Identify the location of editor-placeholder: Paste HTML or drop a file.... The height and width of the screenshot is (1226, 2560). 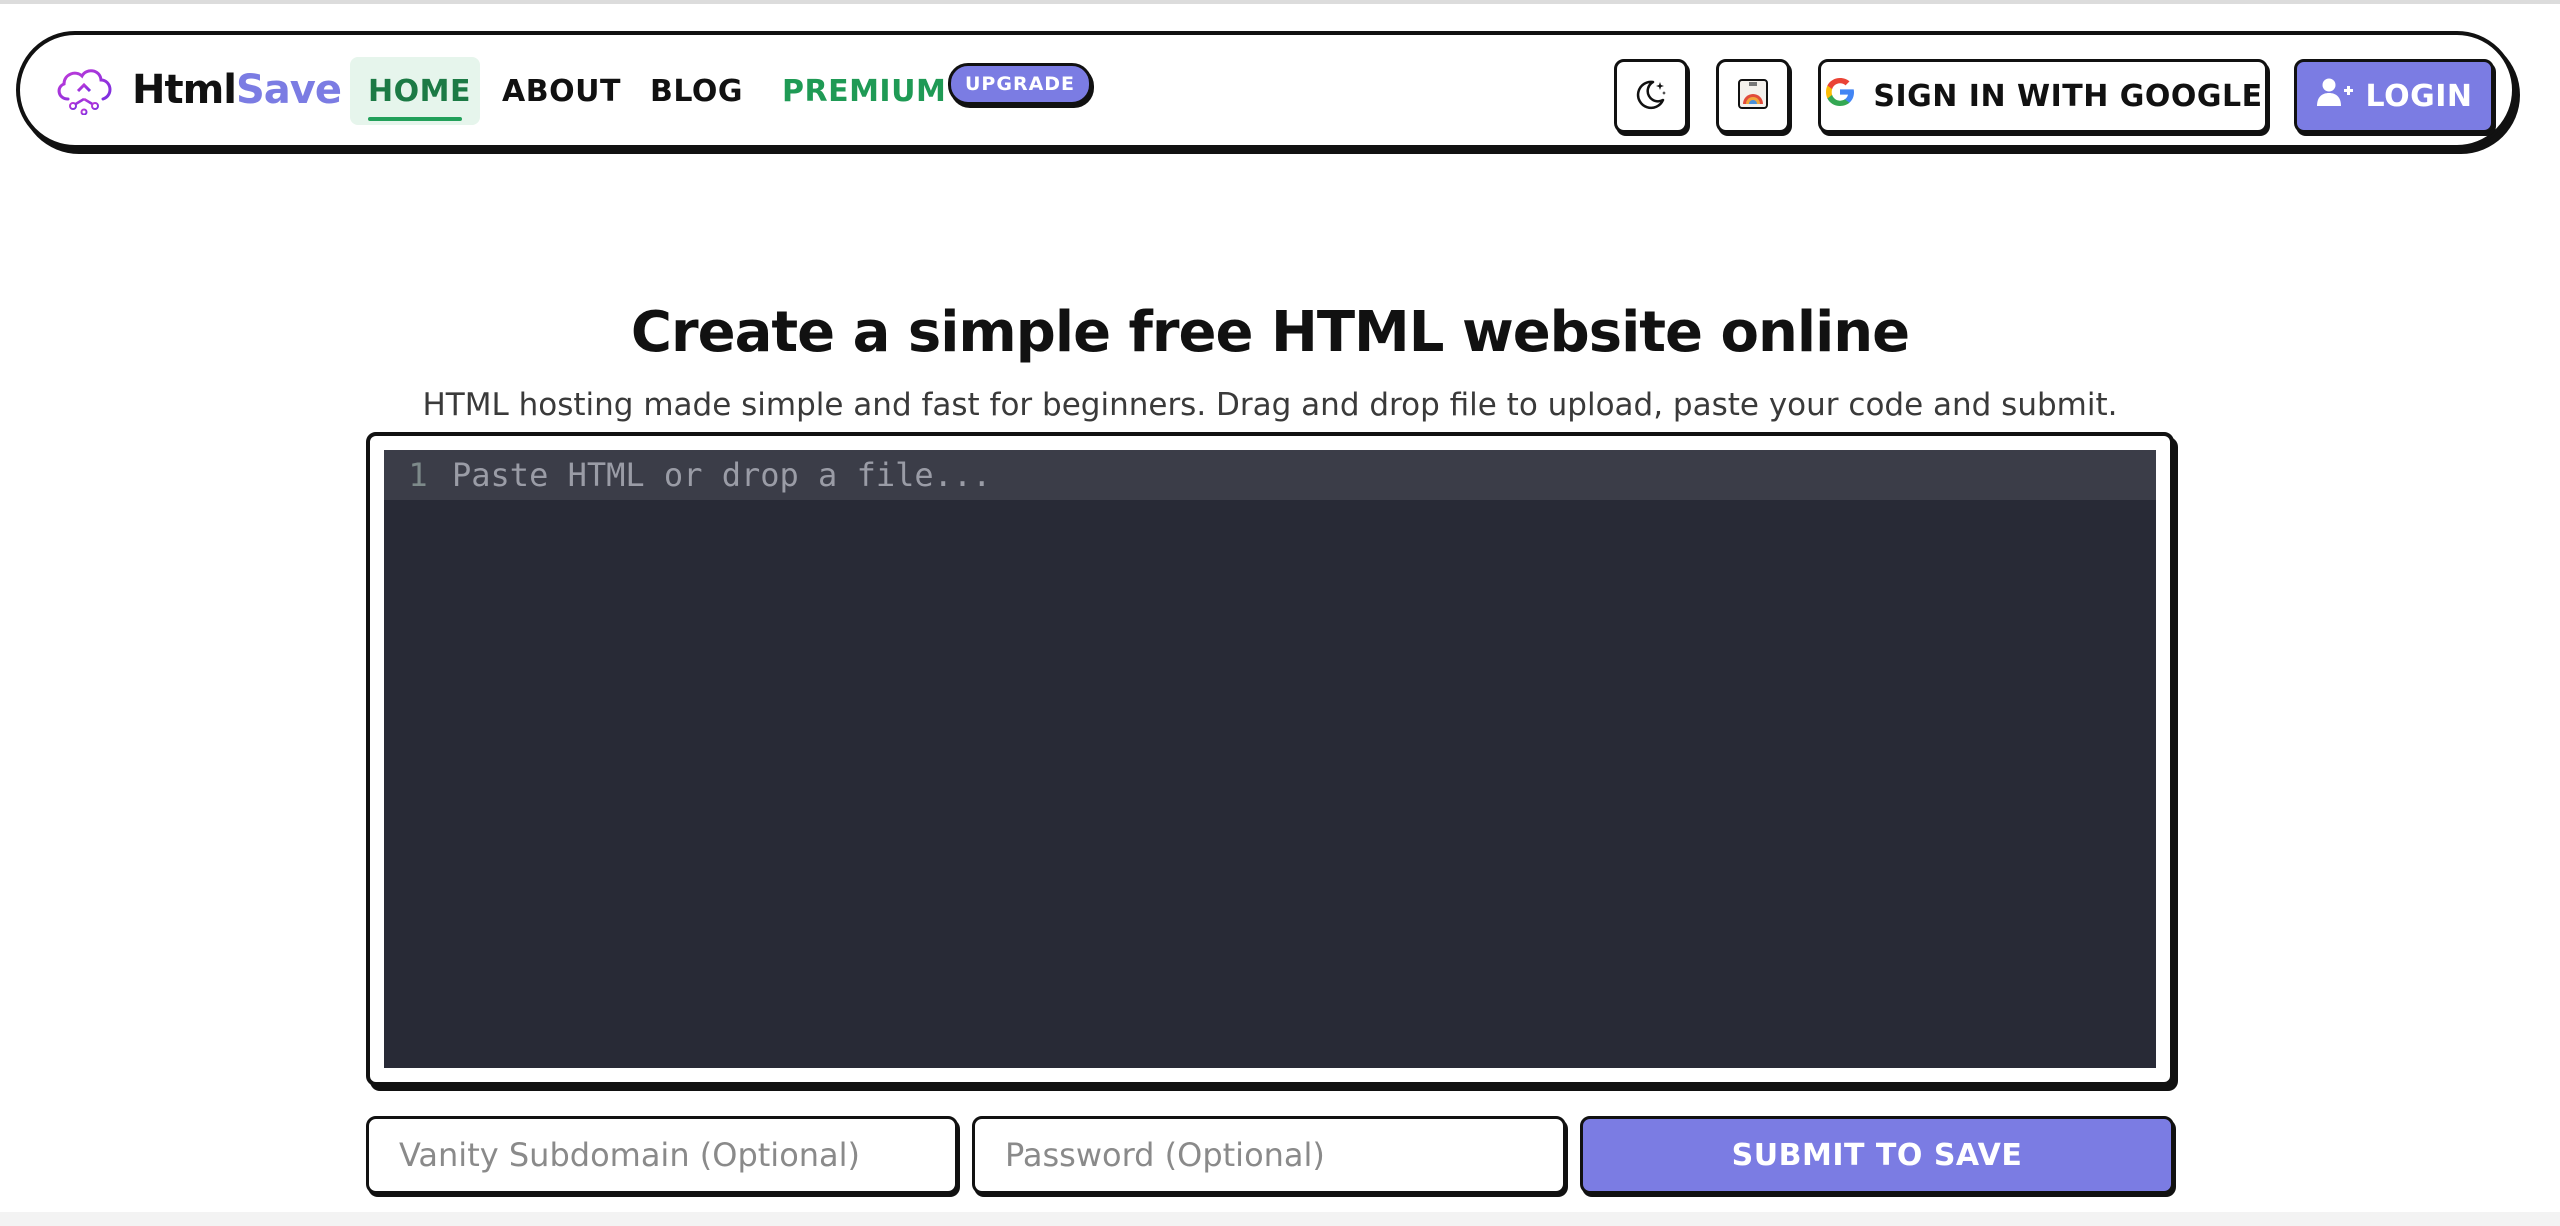
(722, 475).